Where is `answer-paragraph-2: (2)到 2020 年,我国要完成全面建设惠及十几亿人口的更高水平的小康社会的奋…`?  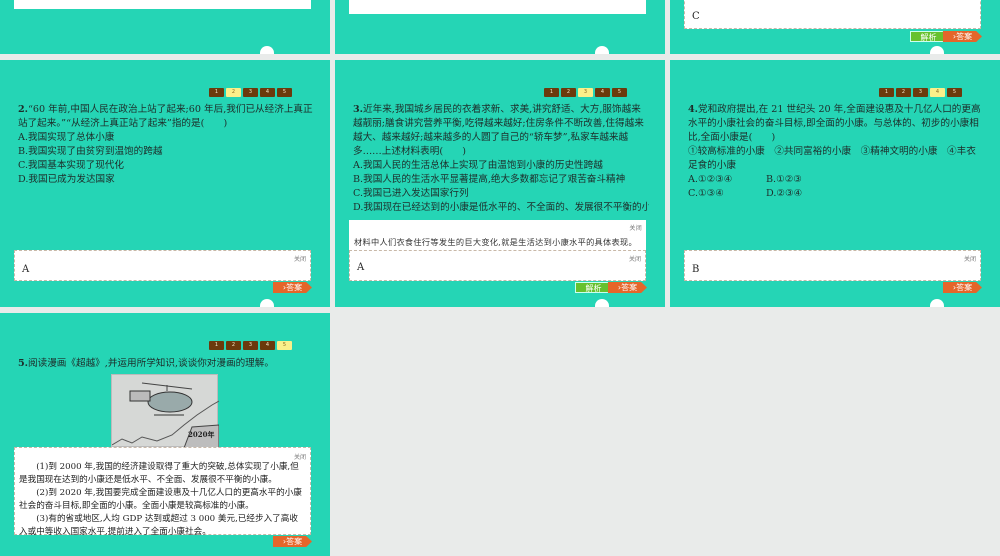 answer-paragraph-2: (2)到 2020 年,我国要完成全面建设惠及十几亿人口的更高水平的小康社会的奋… is located at coordinates (160, 499).